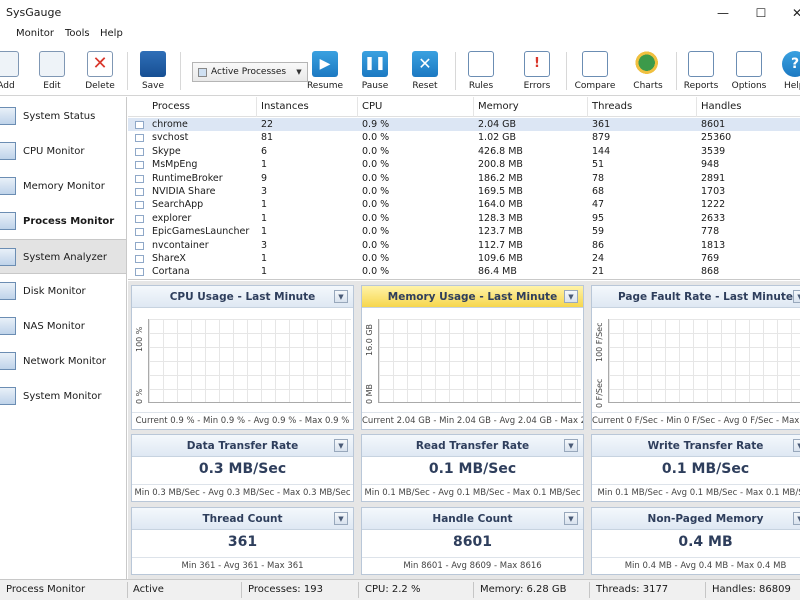  I want to click on table-cell-threads: 21, so click(598, 272).